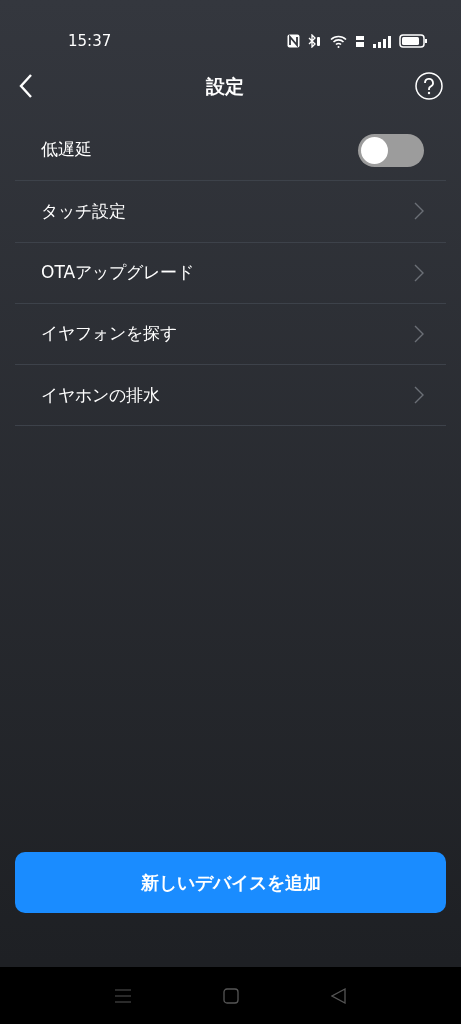 This screenshot has width=461, height=1024. I want to click on home-icon, so click(231, 995).